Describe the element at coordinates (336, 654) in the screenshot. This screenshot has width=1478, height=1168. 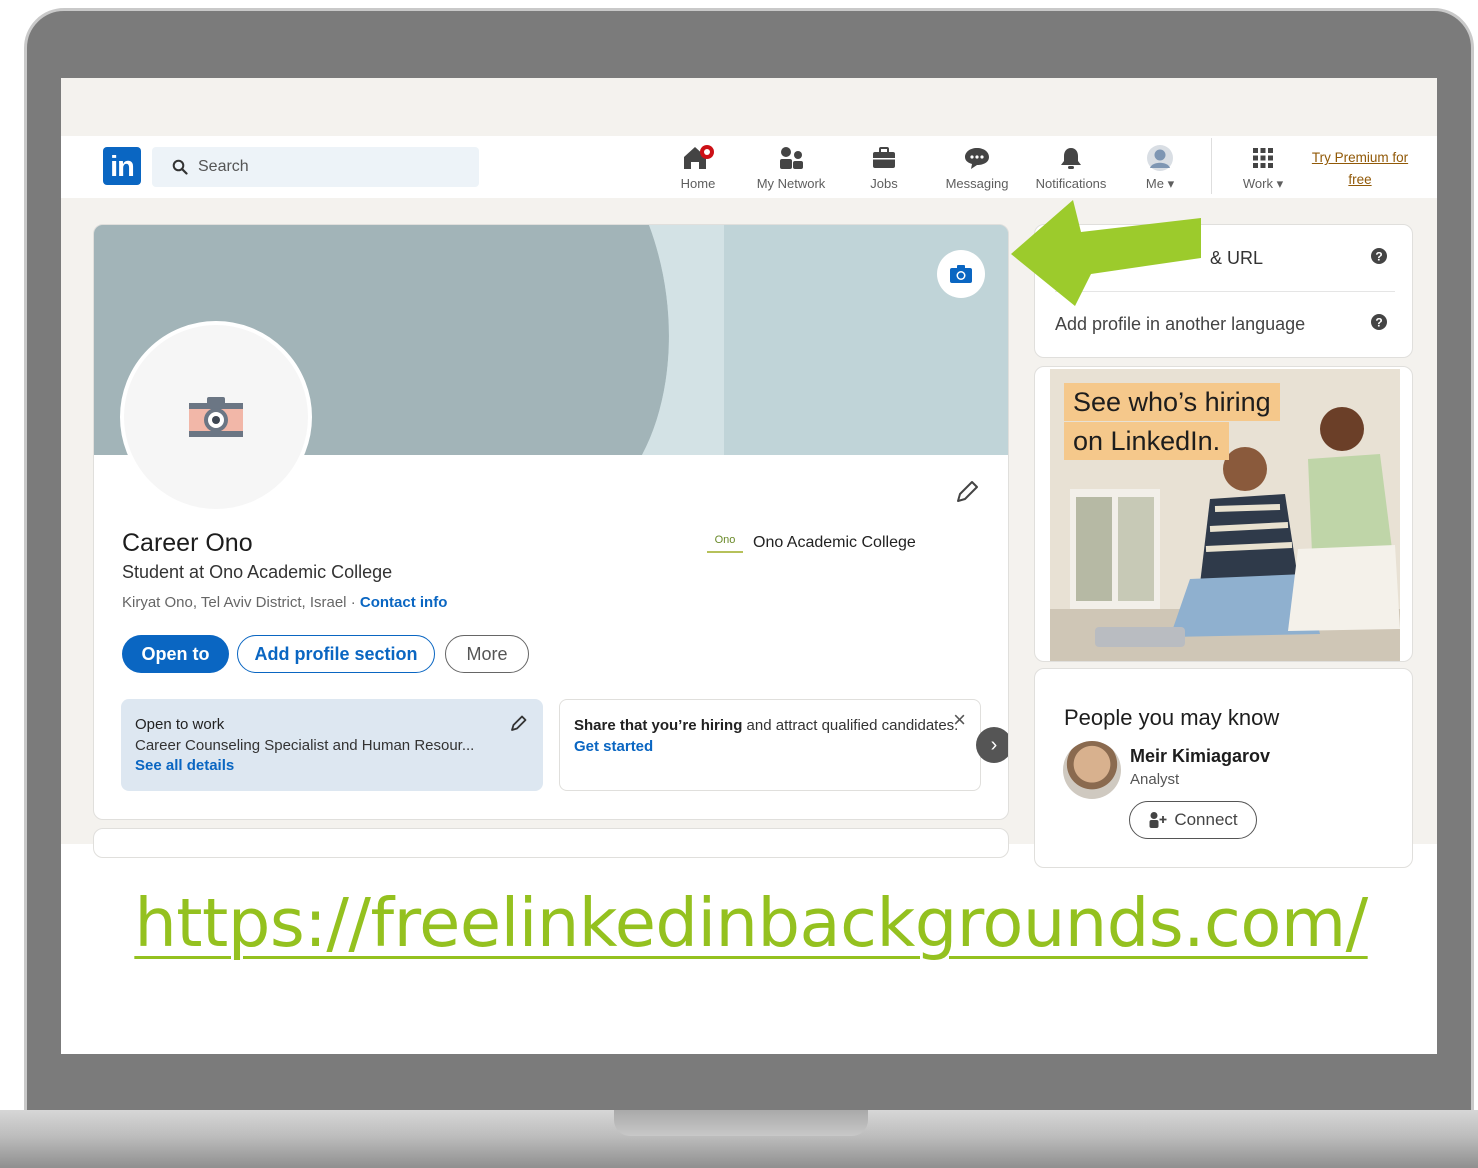
I see `add-profile-section-button: Add profile section` at that location.